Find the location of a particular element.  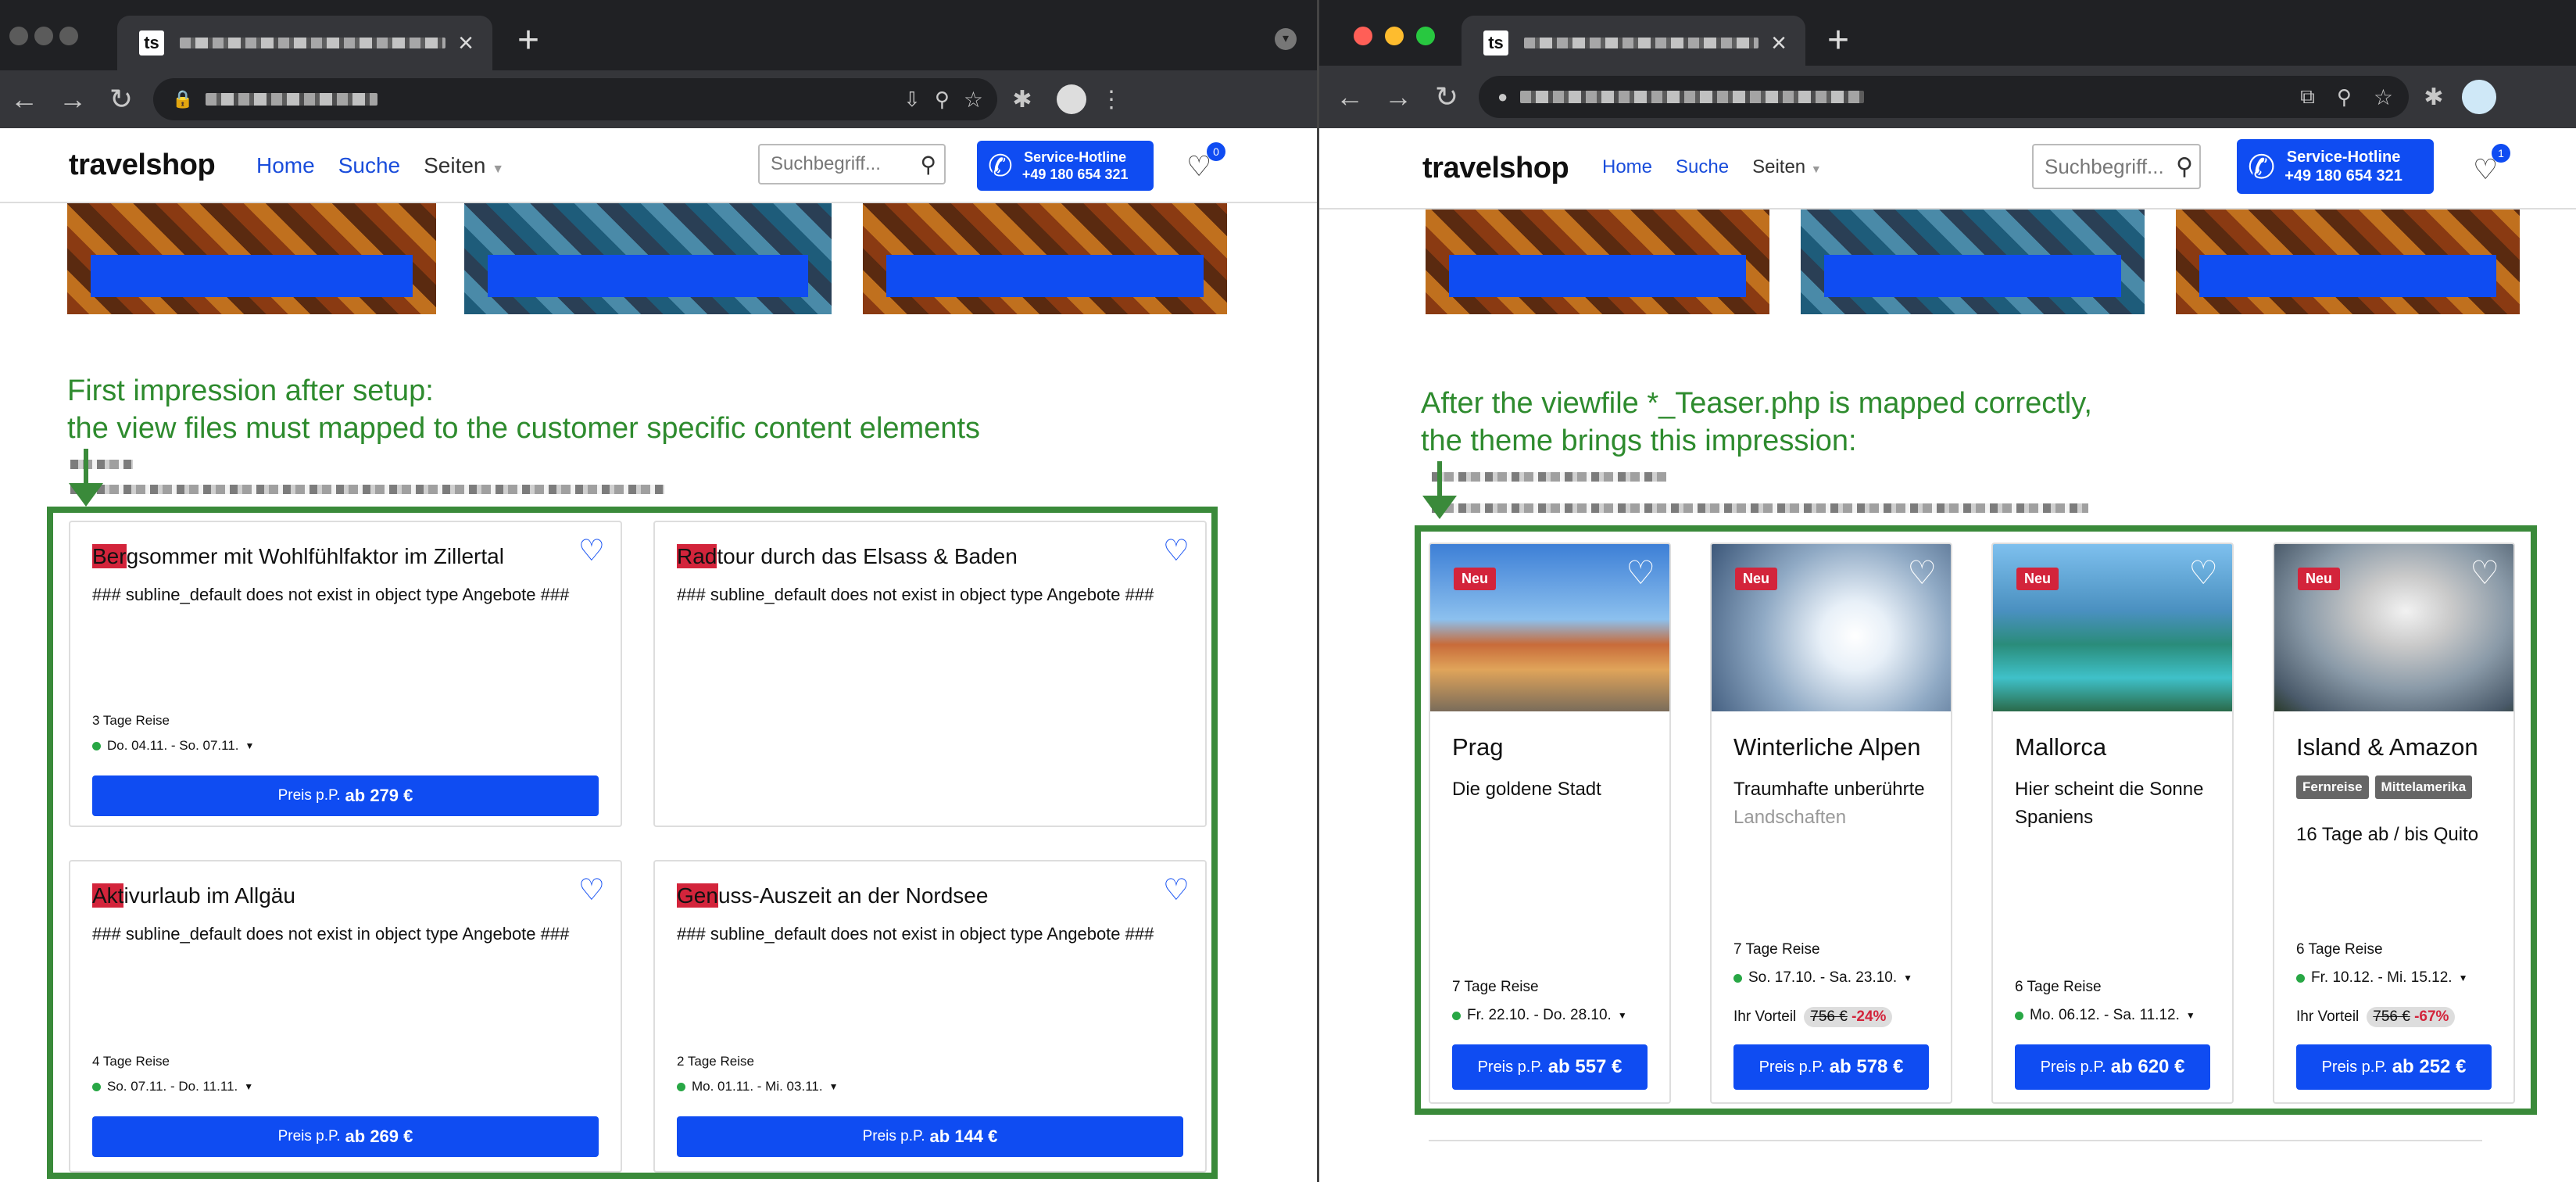

blurred-subheading is located at coordinates (367, 489).